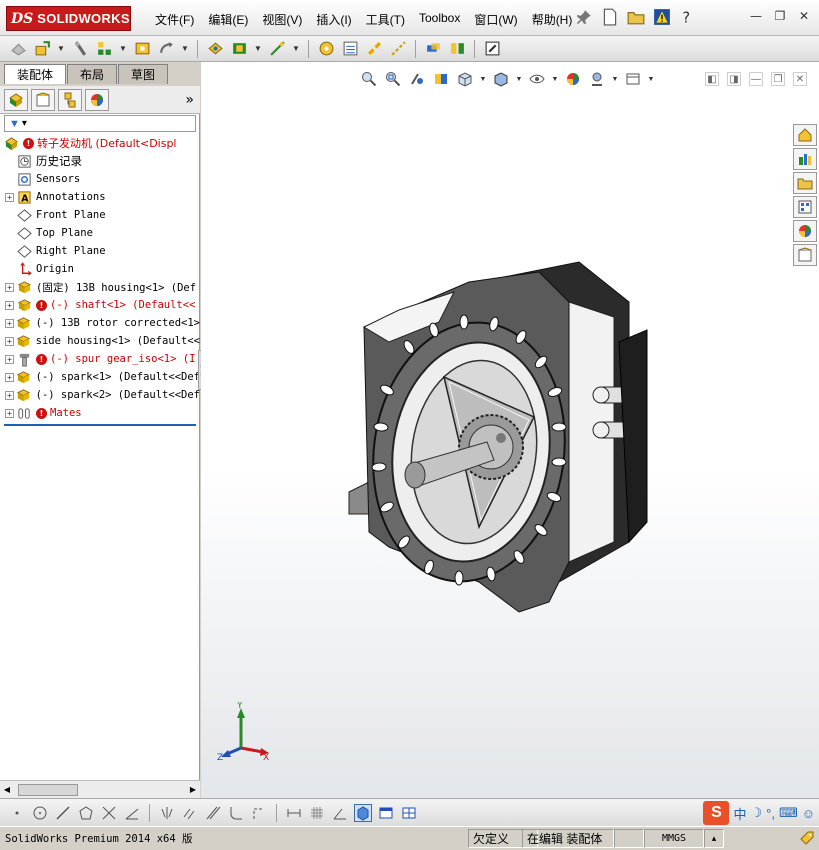  Describe the element at coordinates (132, 813) in the screenshot. I see `convert-entities-icon` at that location.